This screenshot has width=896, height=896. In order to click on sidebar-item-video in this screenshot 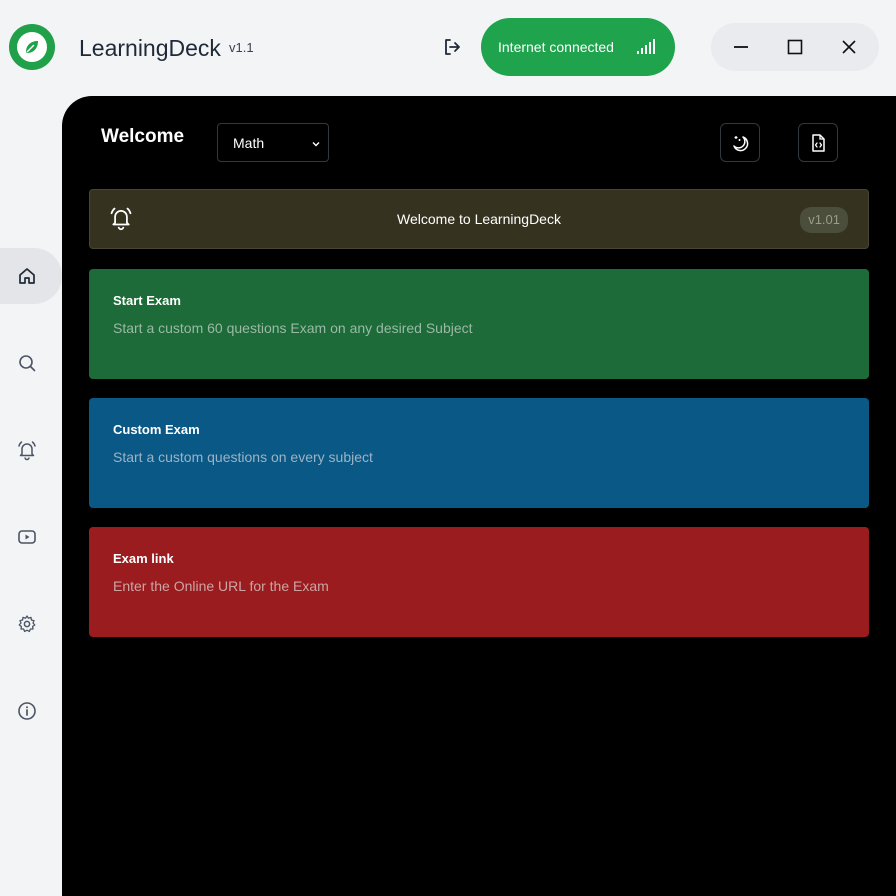, I will do `click(31, 537)`.